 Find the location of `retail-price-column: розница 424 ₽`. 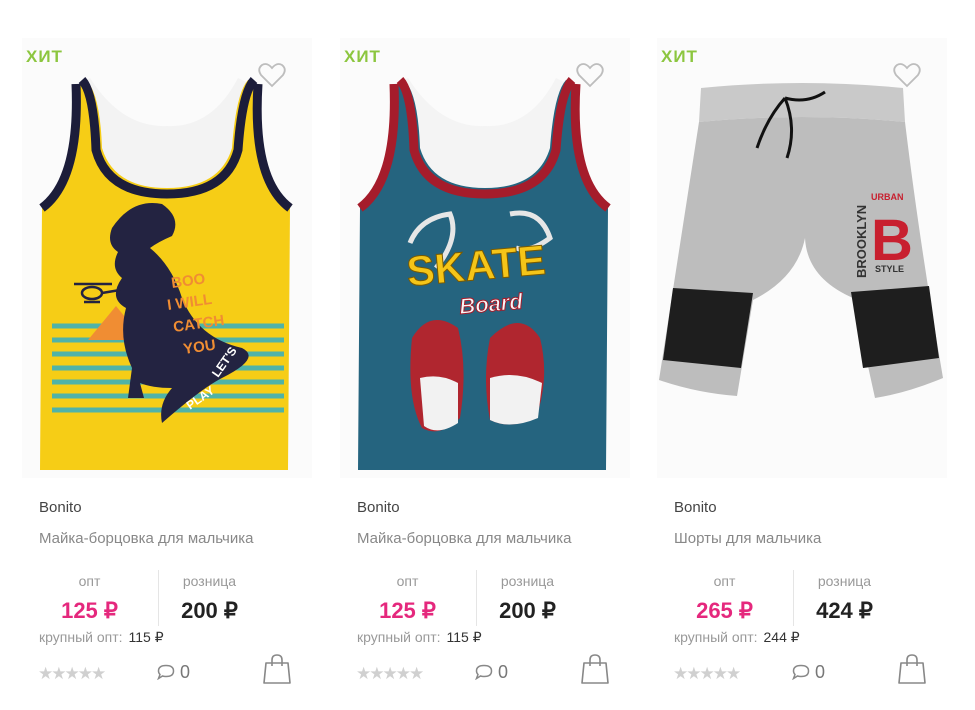

retail-price-column: розница 424 ₽ is located at coordinates (844, 597).